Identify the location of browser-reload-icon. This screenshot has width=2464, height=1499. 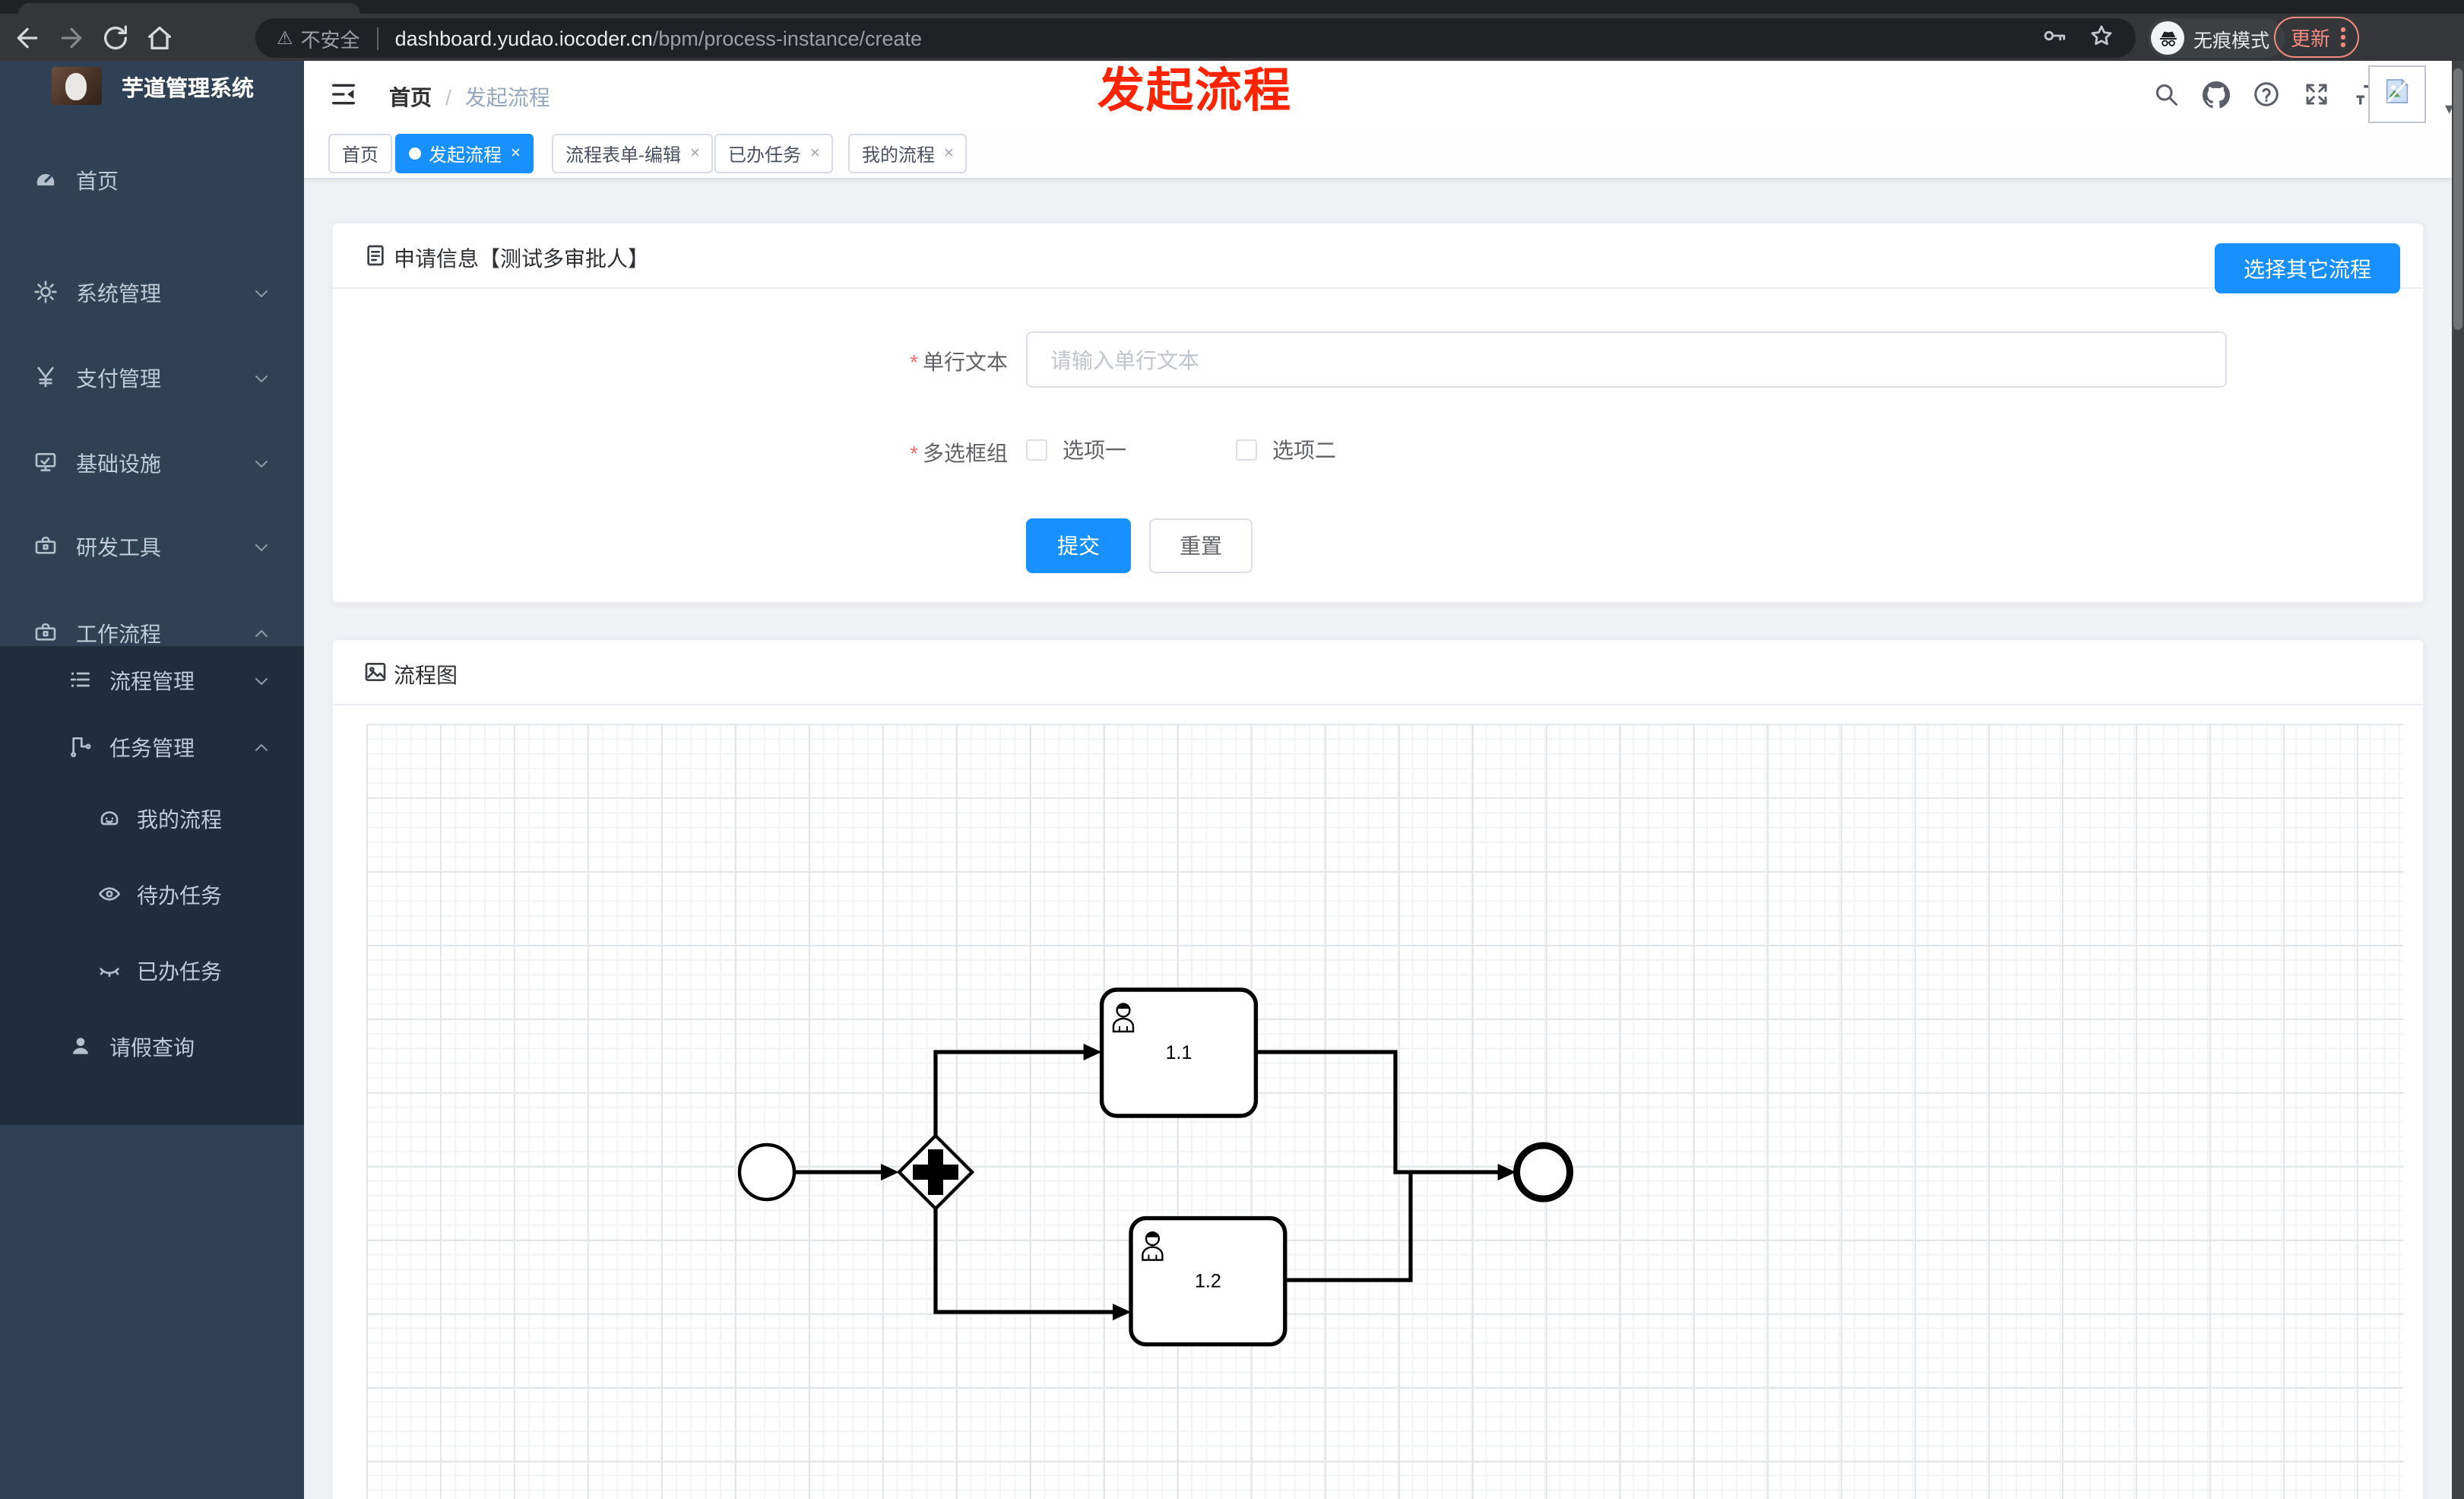
(115, 37).